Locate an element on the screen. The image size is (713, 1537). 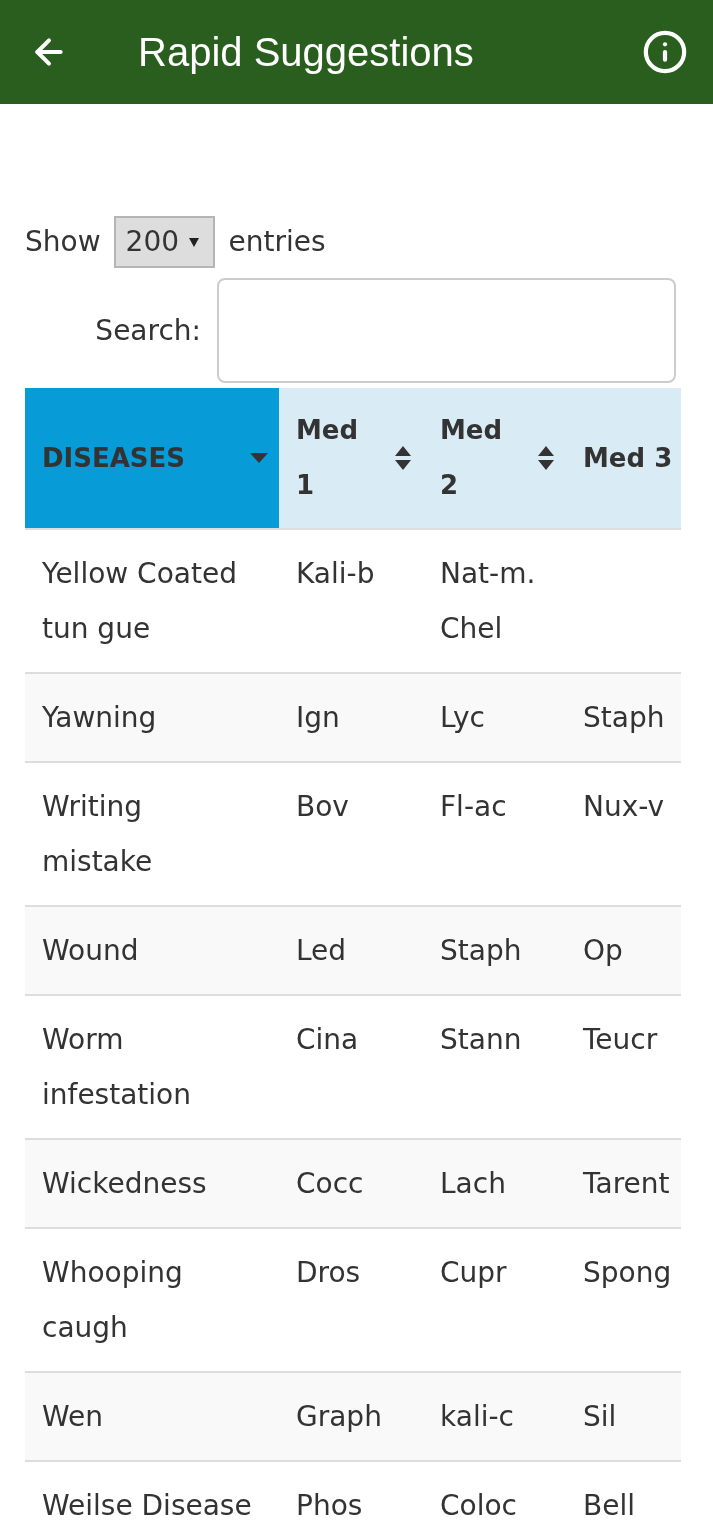
table-cell: Teucr is located at coordinates (620, 1039).